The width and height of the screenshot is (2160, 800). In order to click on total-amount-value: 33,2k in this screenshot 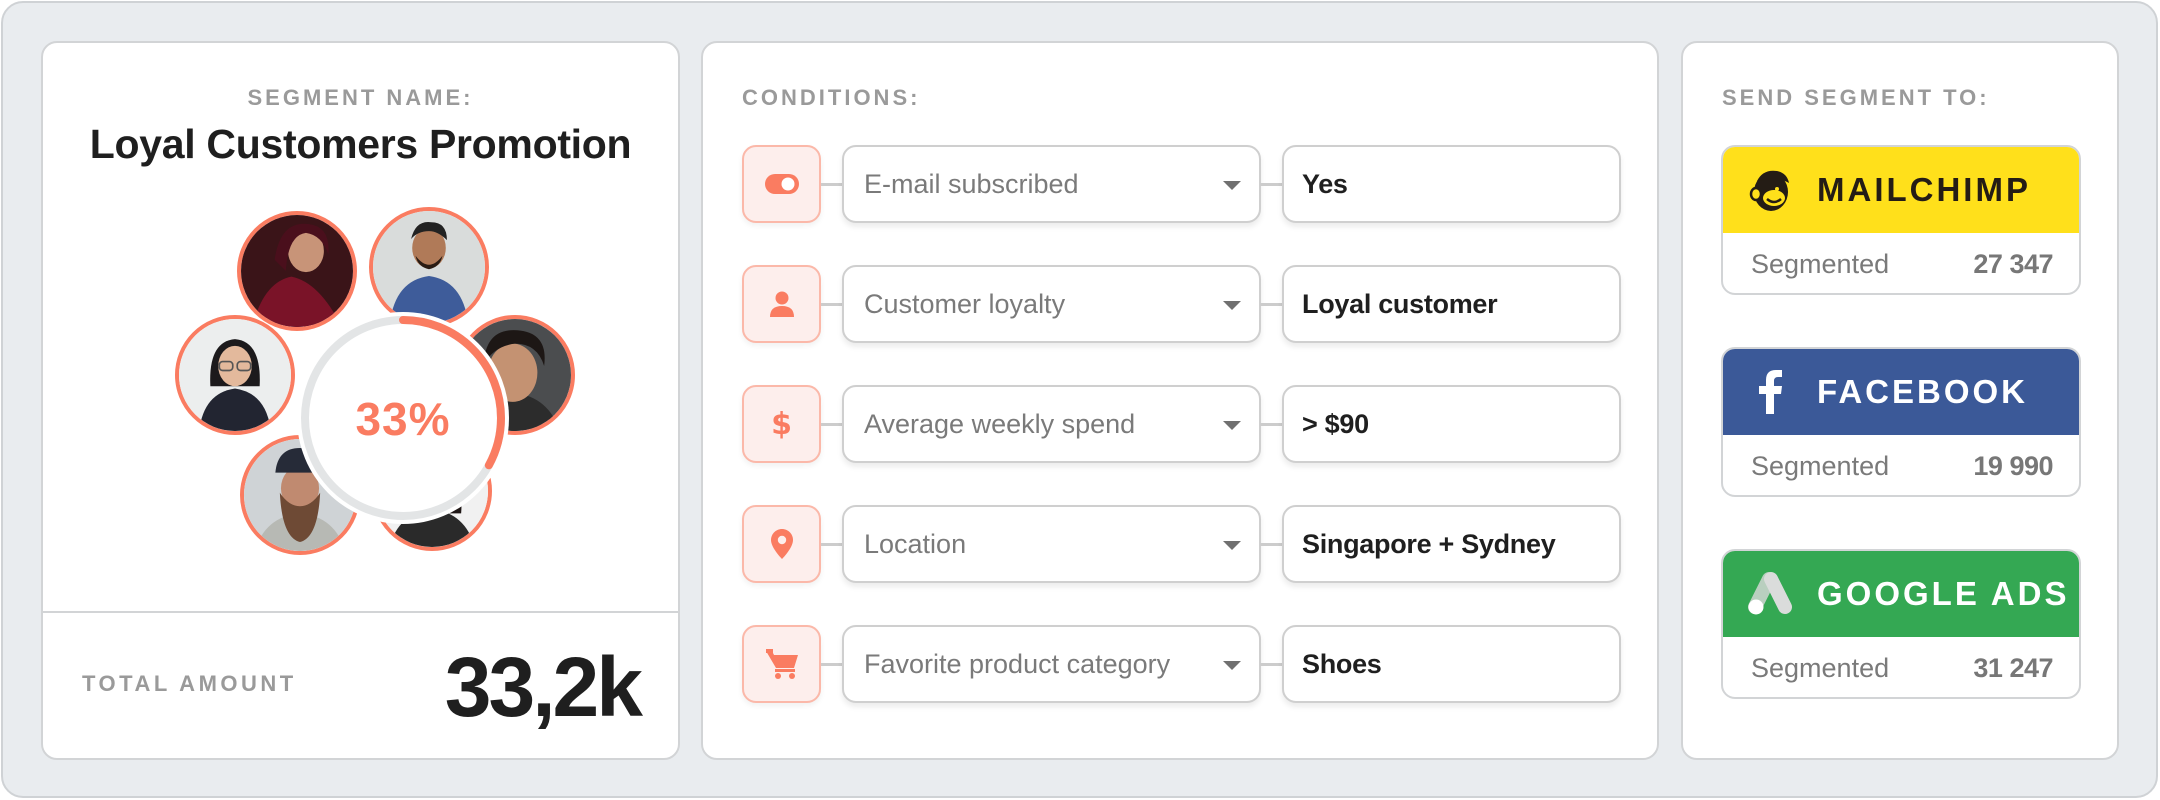, I will do `click(543, 687)`.